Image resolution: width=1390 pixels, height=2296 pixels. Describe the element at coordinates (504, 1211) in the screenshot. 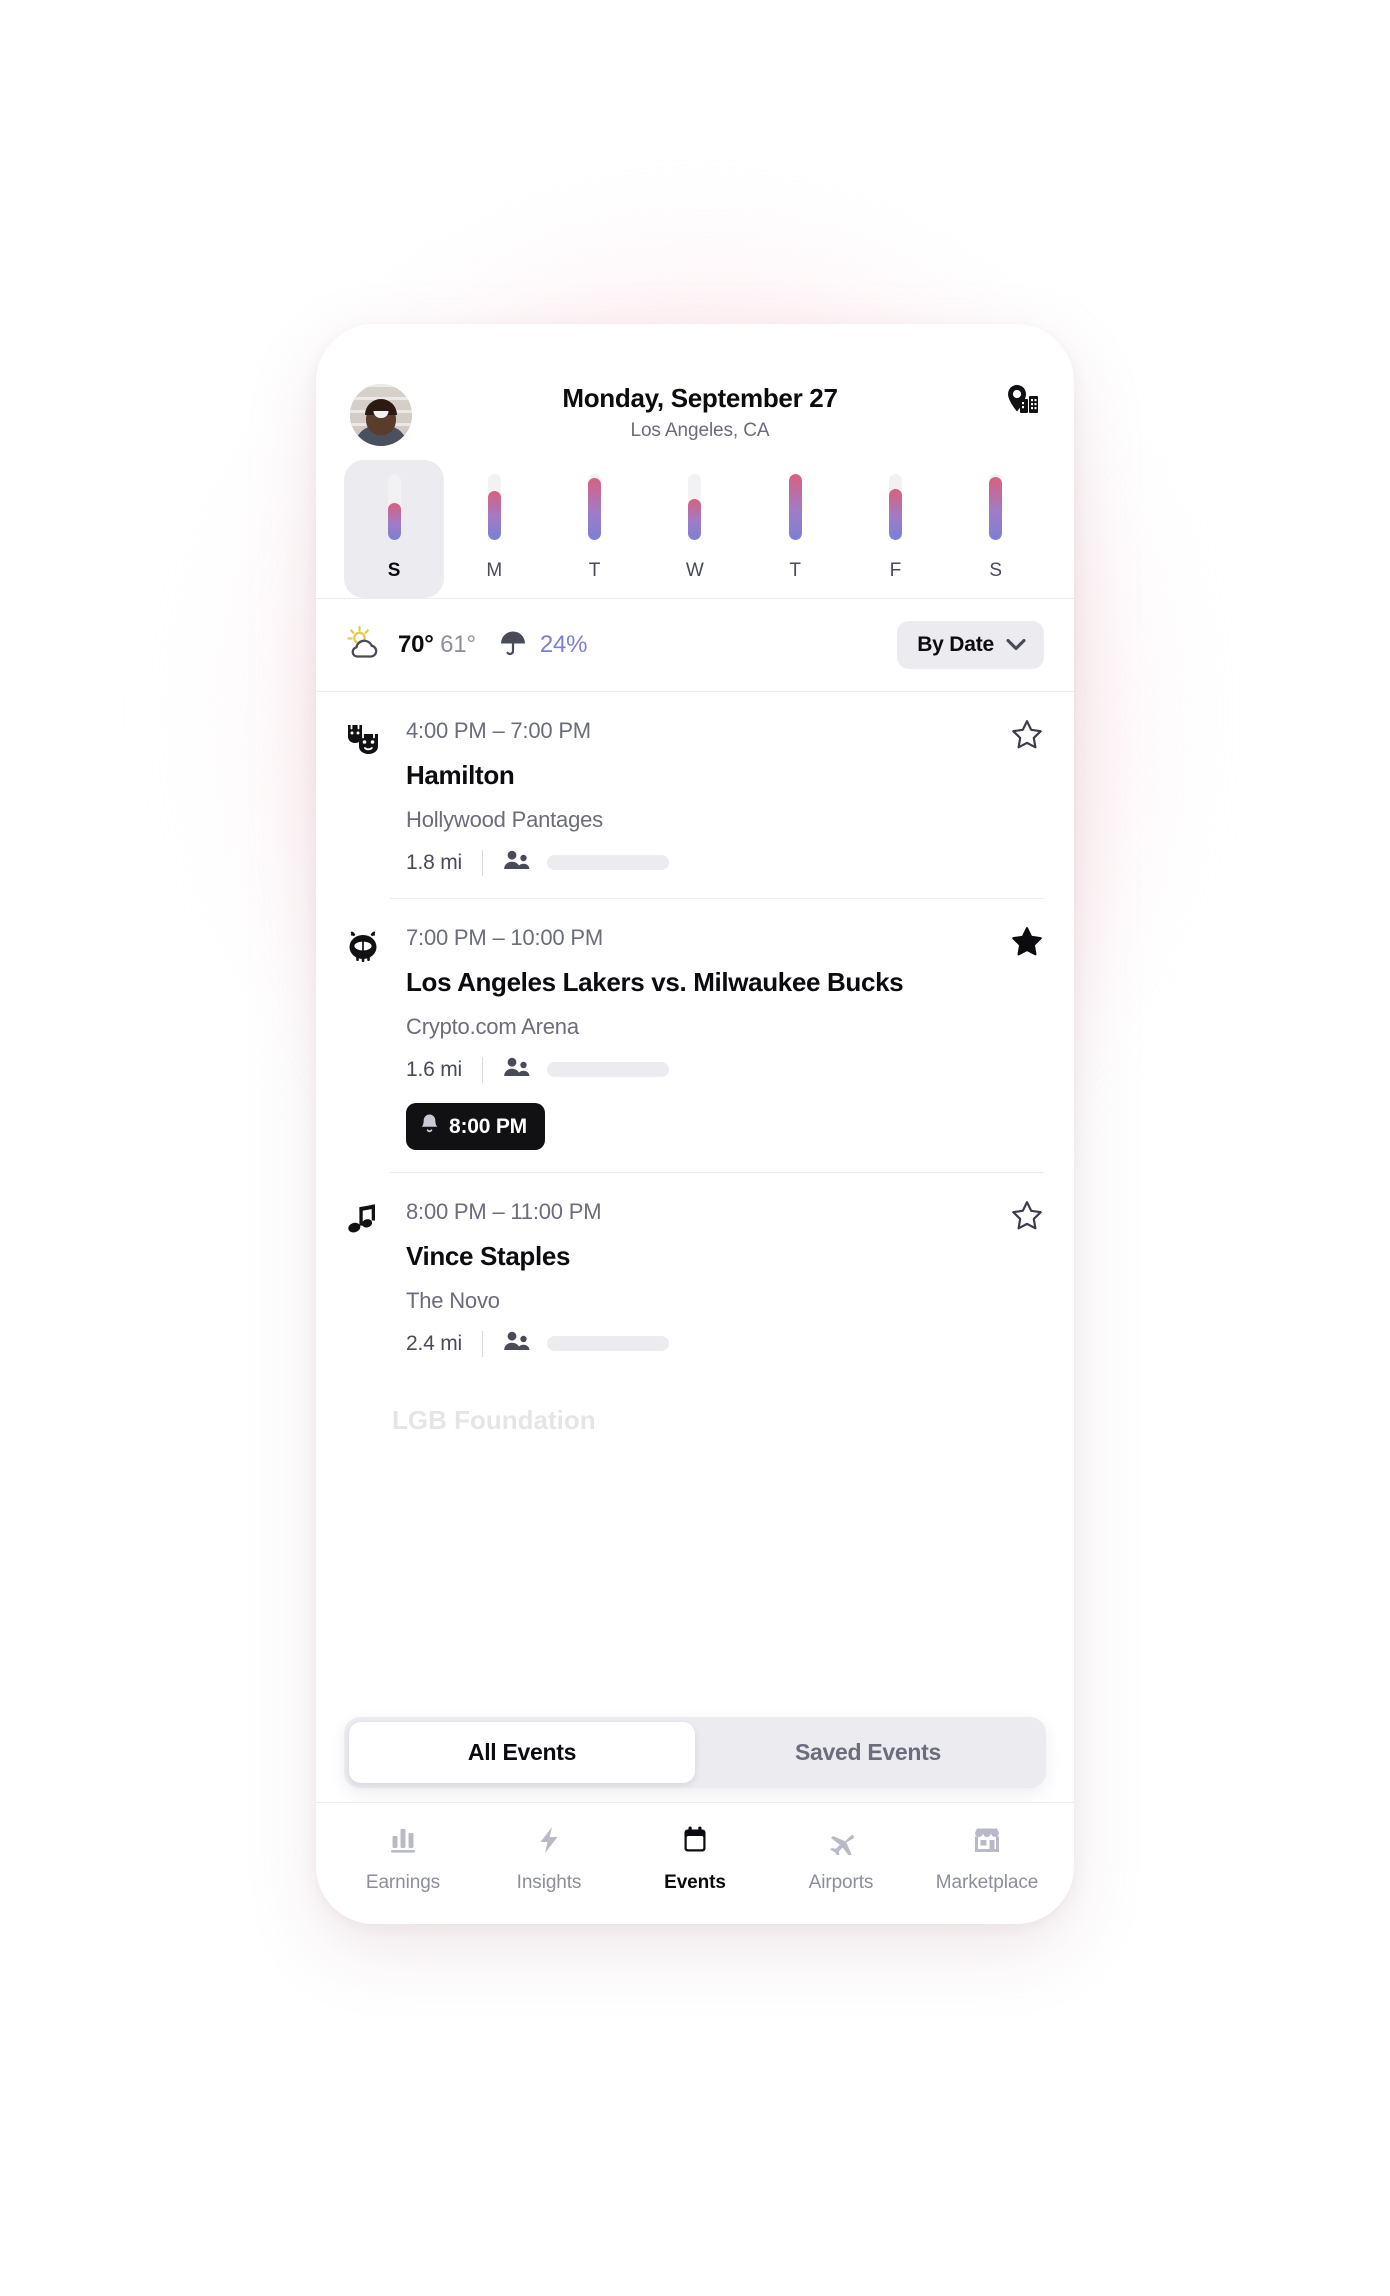

I see `event-time: 8:00 PM – 11:00 PM` at that location.